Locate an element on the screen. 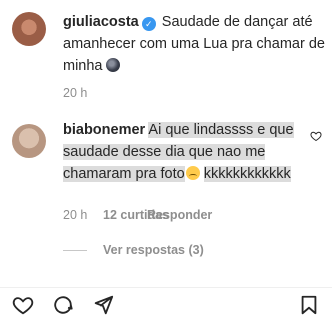  verified-badge-icon: ✓ is located at coordinates (148, 24).